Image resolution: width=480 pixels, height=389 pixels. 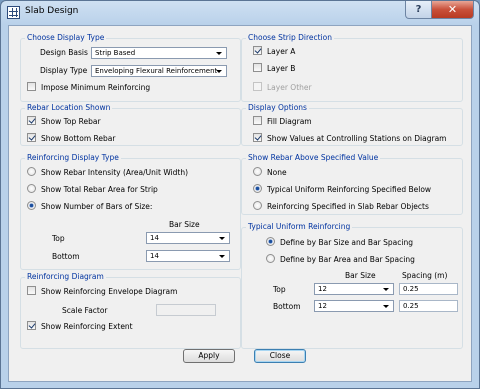 I want to click on scale-factor-label: Scale Factor, so click(x=85, y=310).